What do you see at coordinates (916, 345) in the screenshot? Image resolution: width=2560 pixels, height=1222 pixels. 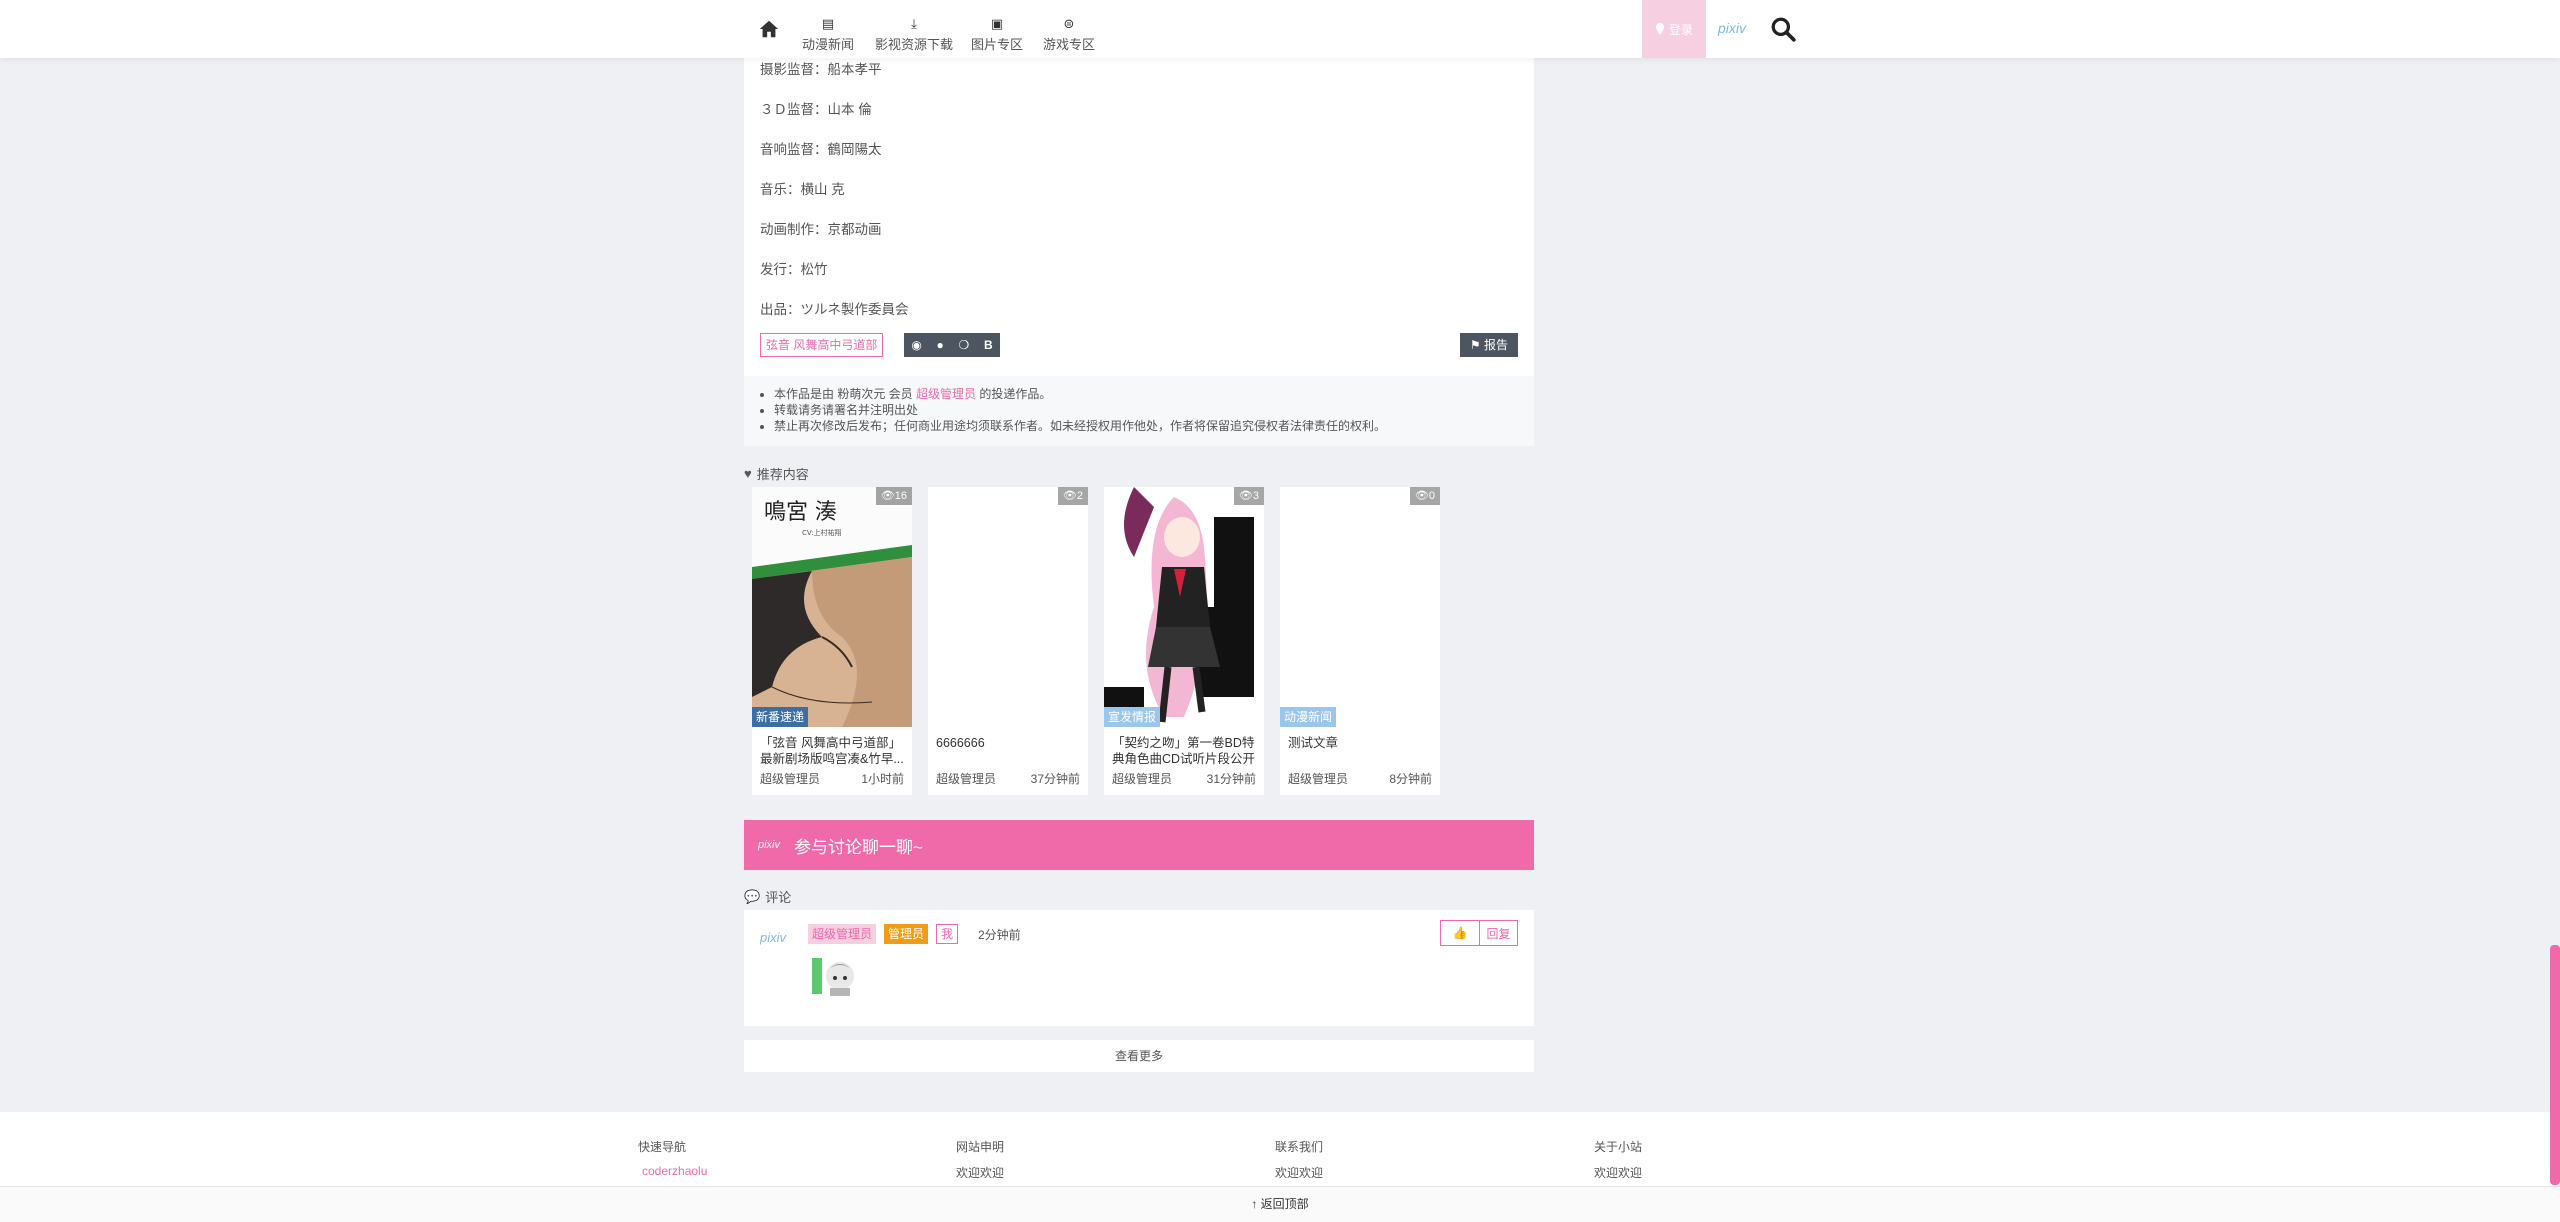 I see `weibo-icon: ◉` at bounding box center [916, 345].